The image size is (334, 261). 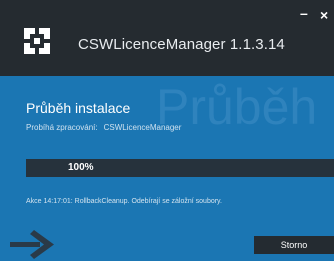 I want to click on app-logo-icon, so click(x=37, y=41).